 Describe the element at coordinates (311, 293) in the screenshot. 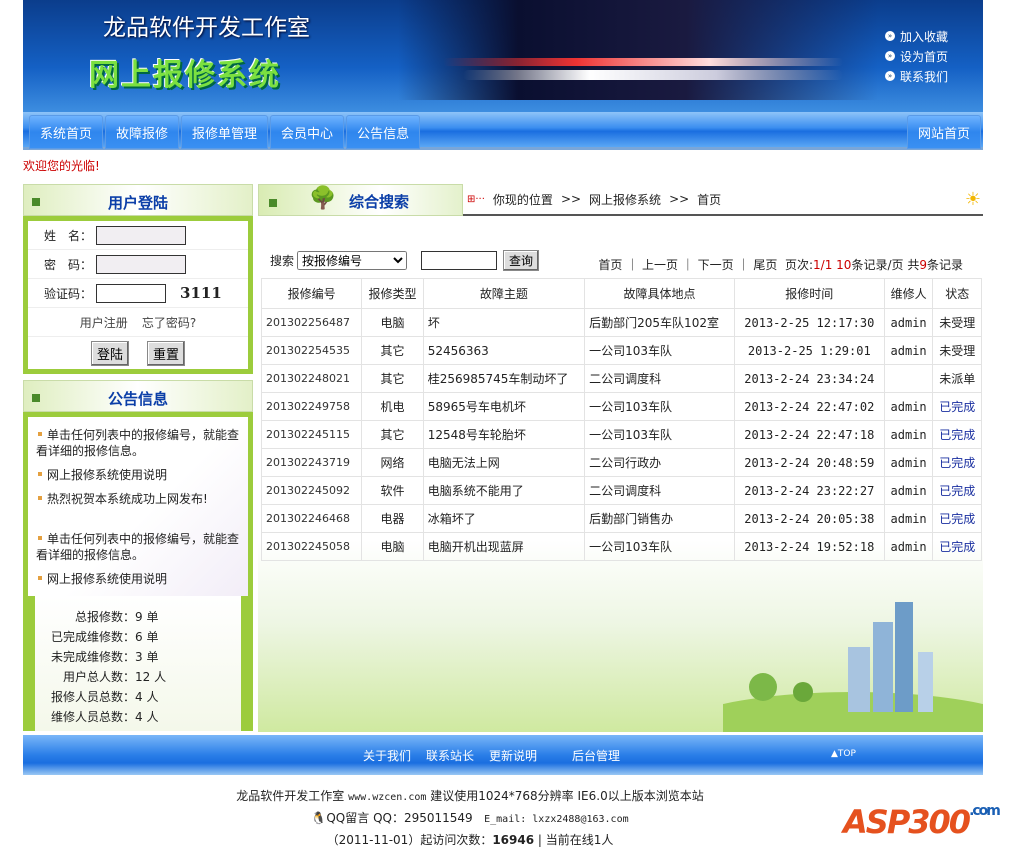

I see `column-header: 报修编号` at that location.